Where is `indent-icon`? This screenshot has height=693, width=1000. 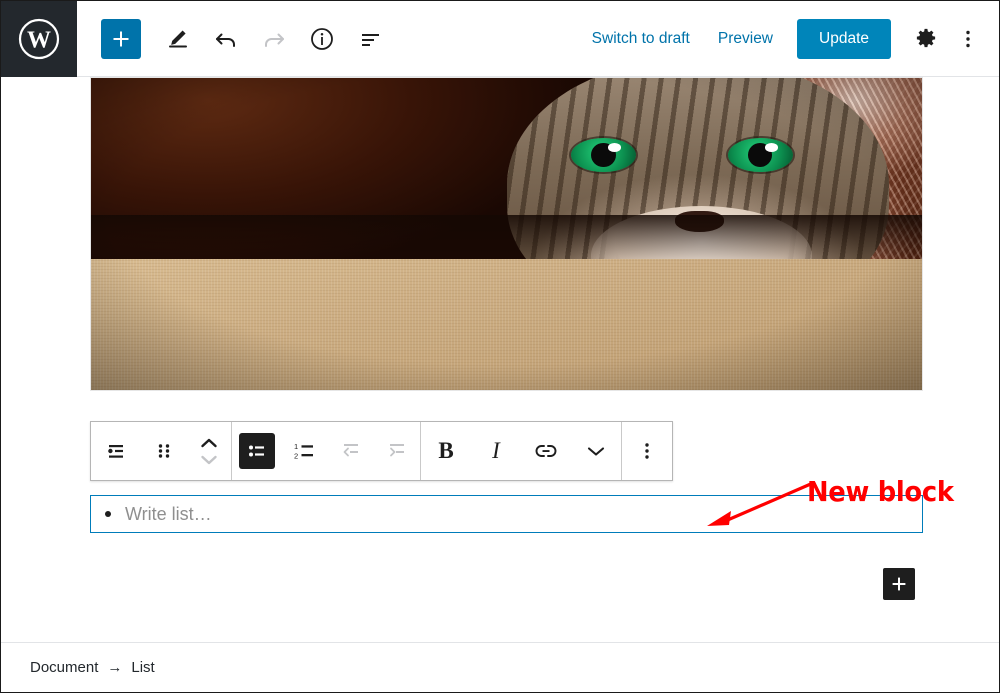 indent-icon is located at coordinates (397, 451).